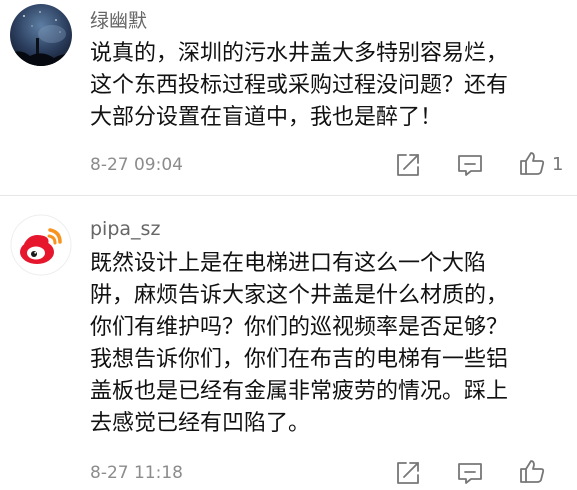 Image resolution: width=577 pixels, height=490 pixels. What do you see at coordinates (558, 164) in the screenshot?
I see `like-count: 1` at bounding box center [558, 164].